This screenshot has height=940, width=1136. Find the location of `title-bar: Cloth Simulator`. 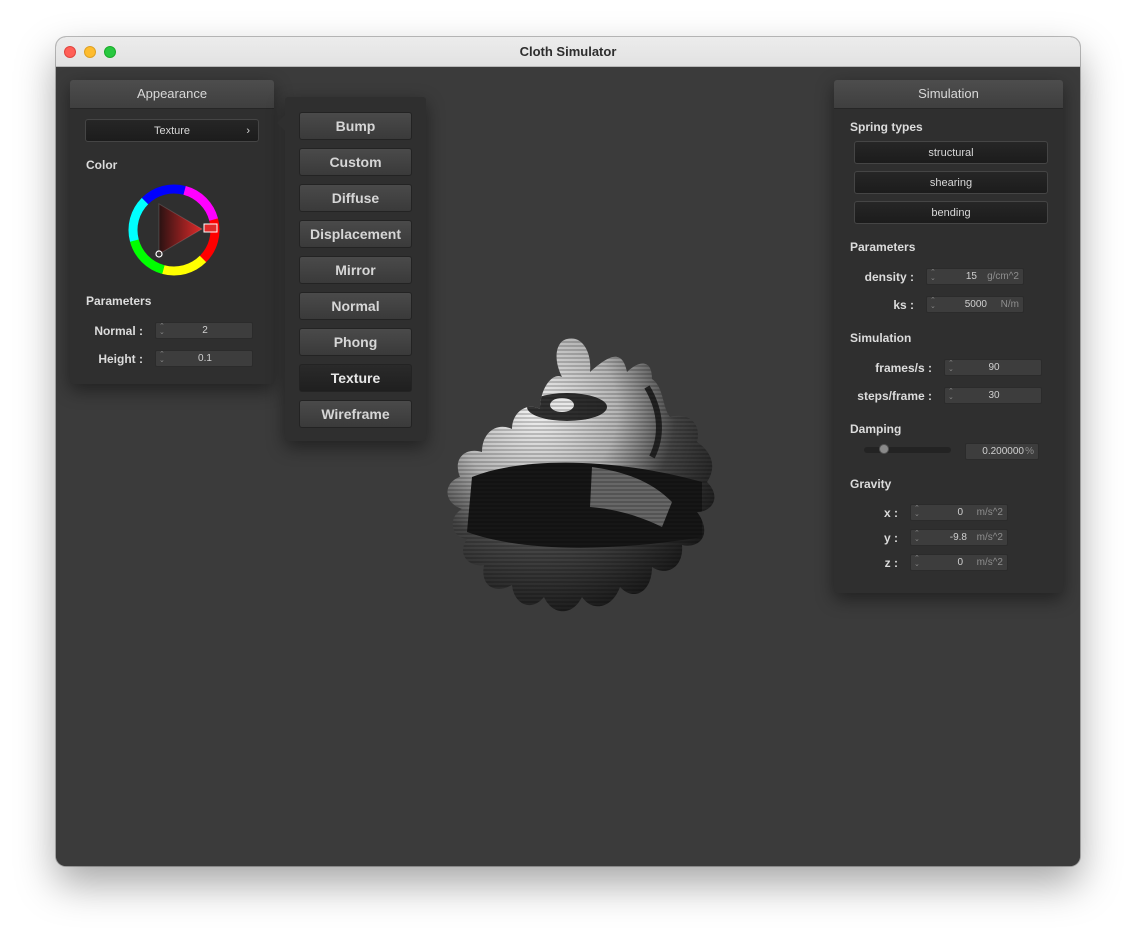

title-bar: Cloth Simulator is located at coordinates (568, 52).